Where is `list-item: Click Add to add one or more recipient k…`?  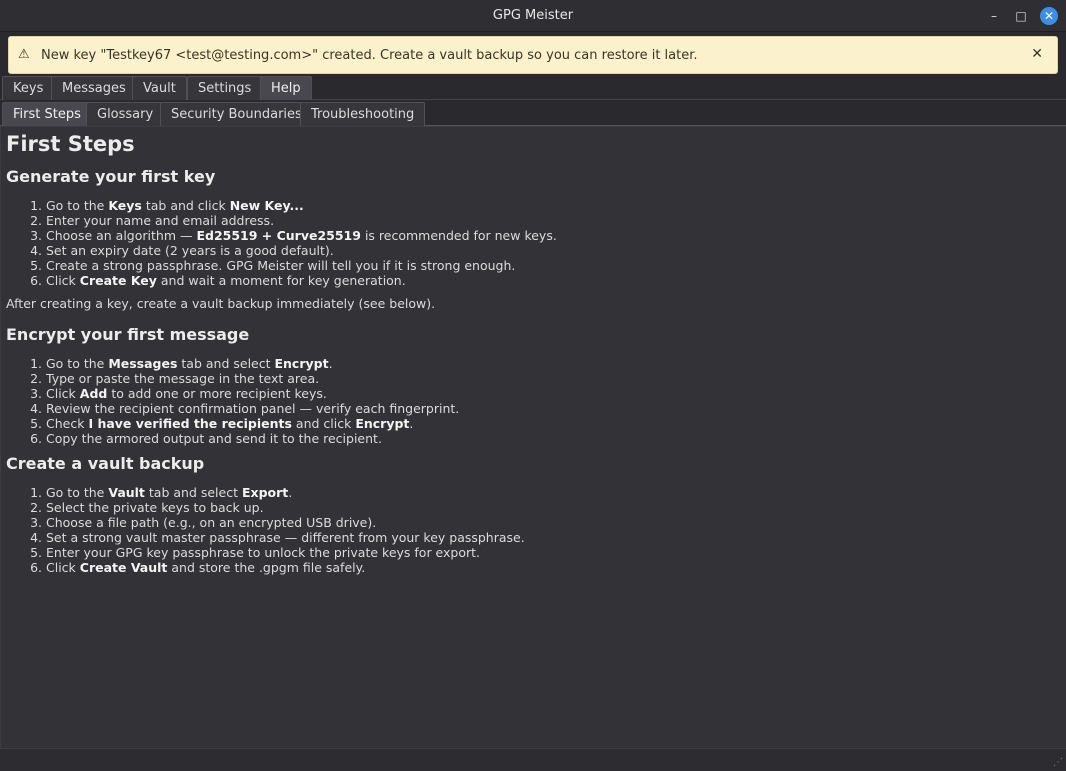
list-item: Click Add to add one or more recipient k… is located at coordinates (553, 393).